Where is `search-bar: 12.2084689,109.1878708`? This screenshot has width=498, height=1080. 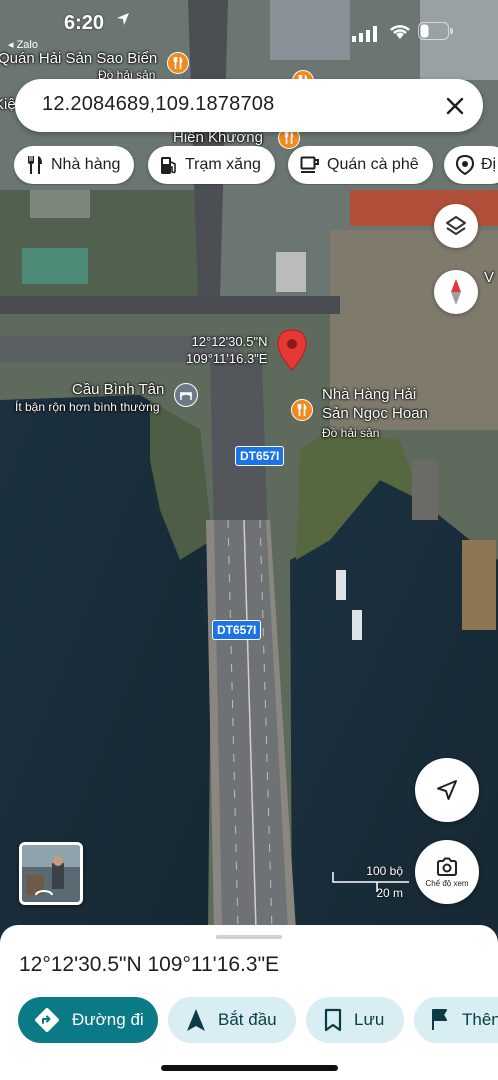 search-bar: 12.2084689,109.1878708 is located at coordinates (249, 105).